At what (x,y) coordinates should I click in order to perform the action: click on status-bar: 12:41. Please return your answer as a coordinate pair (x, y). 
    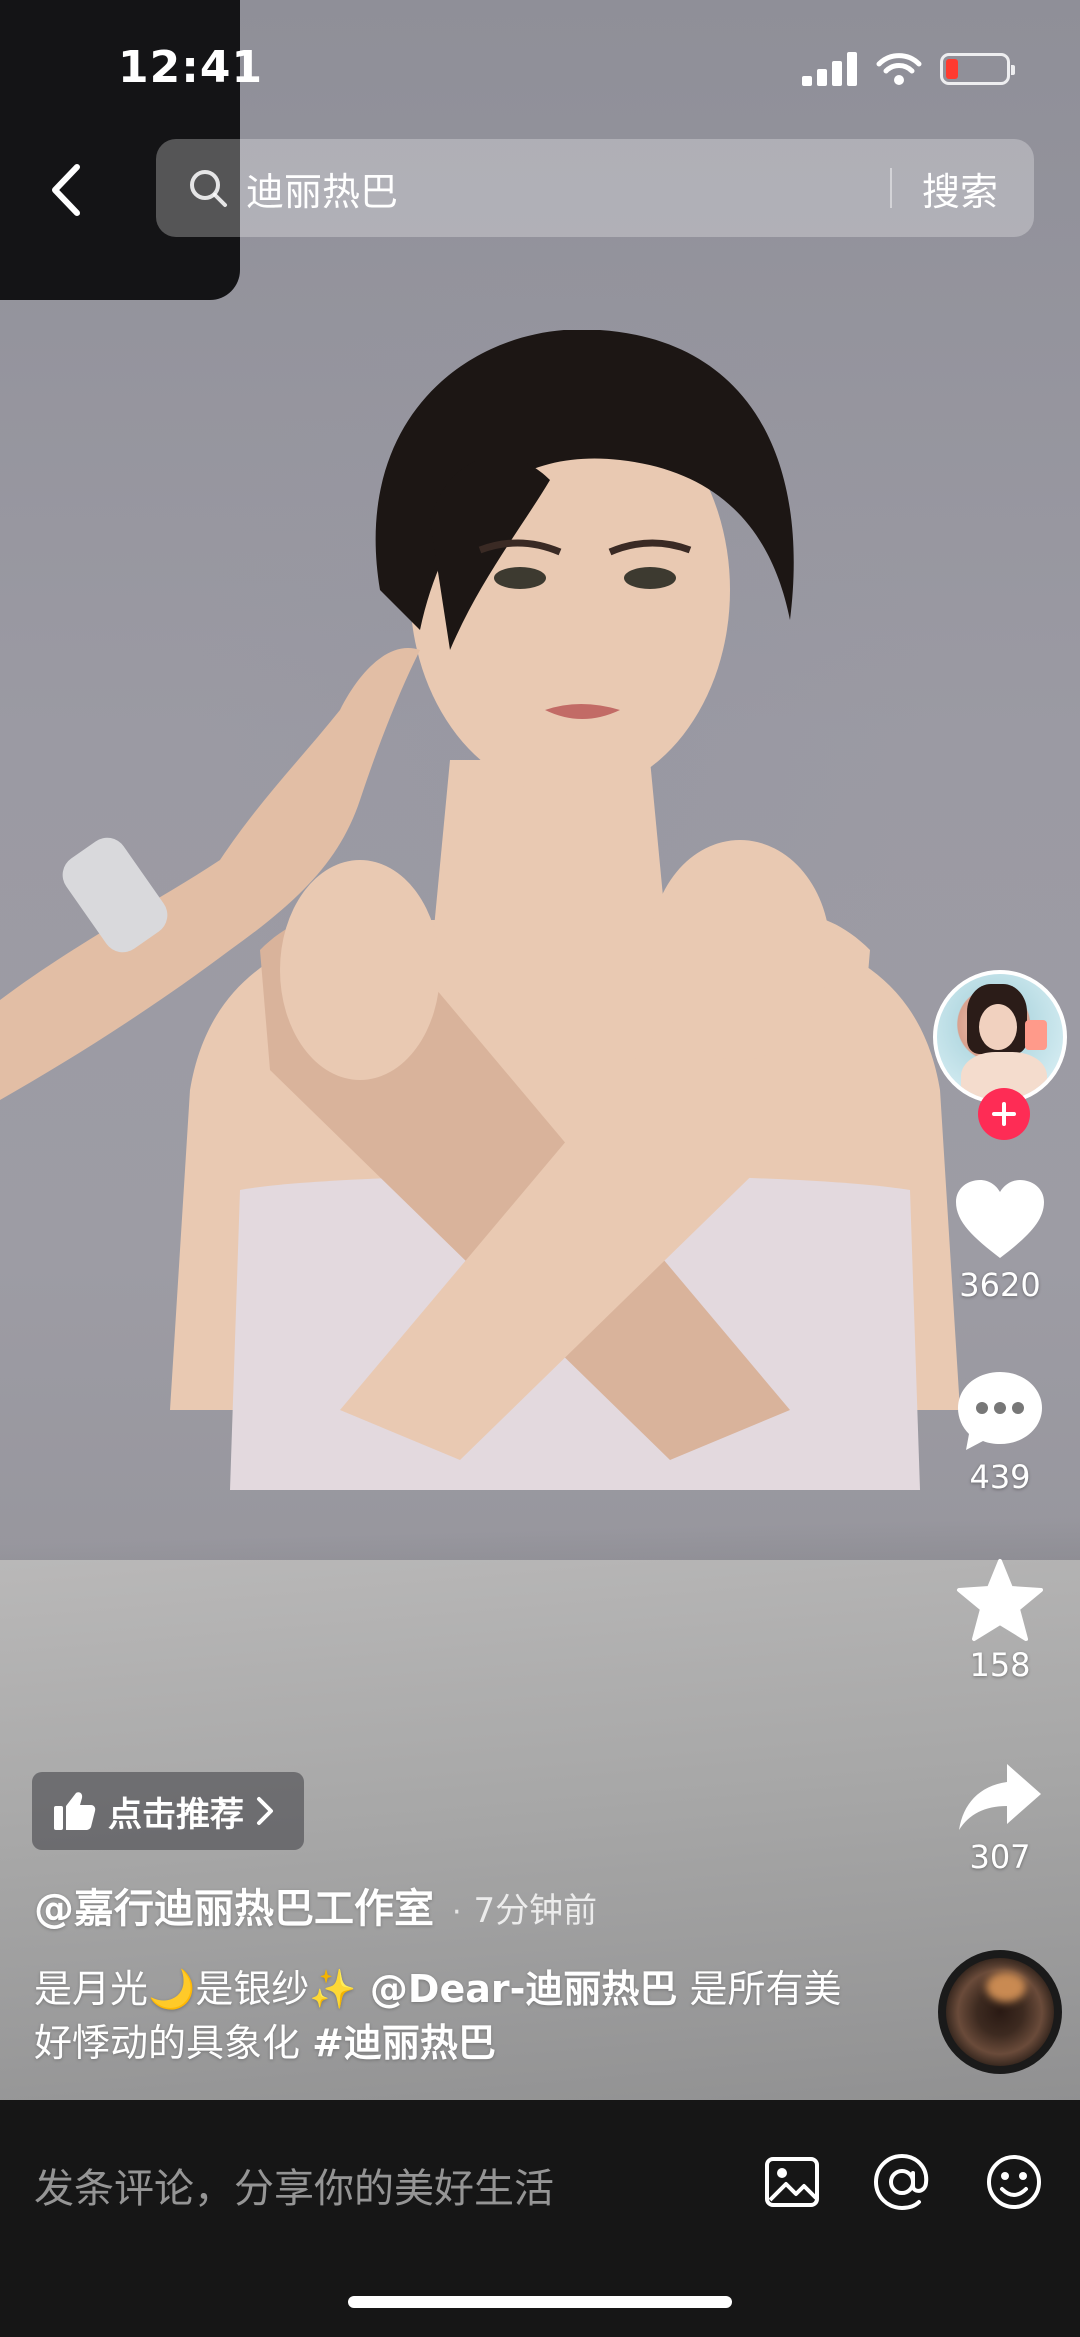
    Looking at the image, I should click on (540, 70).